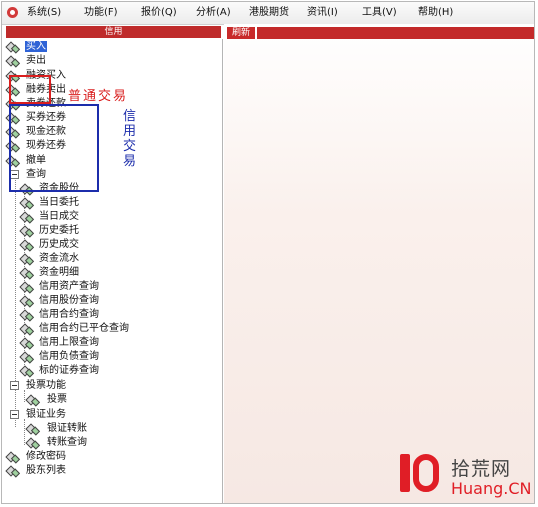 This screenshot has height=507, width=538. What do you see at coordinates (36, 470) in the screenshot?
I see `tree-item-shareholder-list: 股东列表` at bounding box center [36, 470].